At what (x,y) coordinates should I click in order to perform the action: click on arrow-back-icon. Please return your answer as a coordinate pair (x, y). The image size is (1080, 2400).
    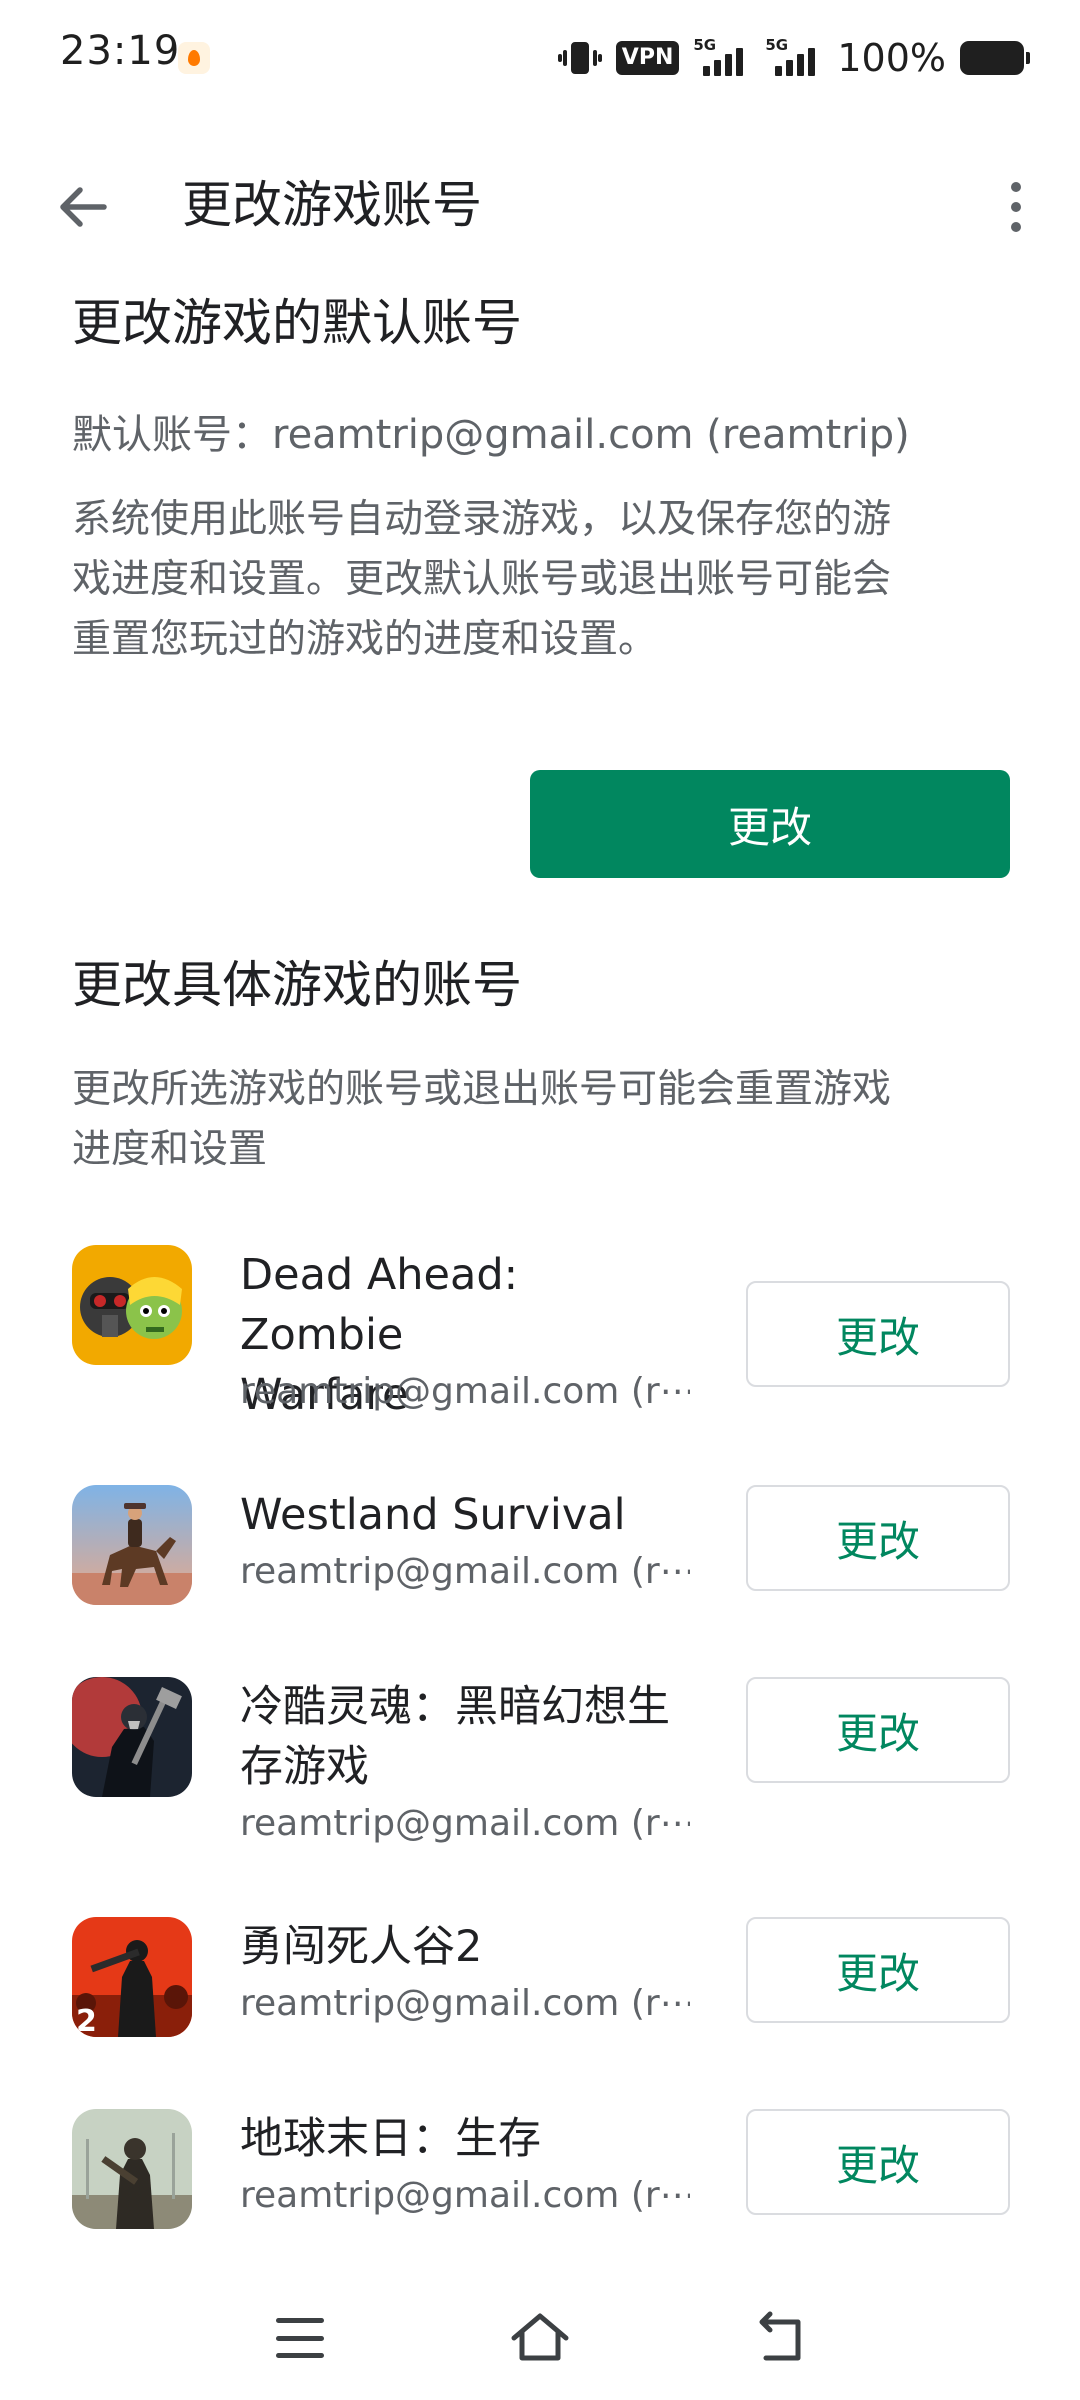
    Looking at the image, I should click on (83, 207).